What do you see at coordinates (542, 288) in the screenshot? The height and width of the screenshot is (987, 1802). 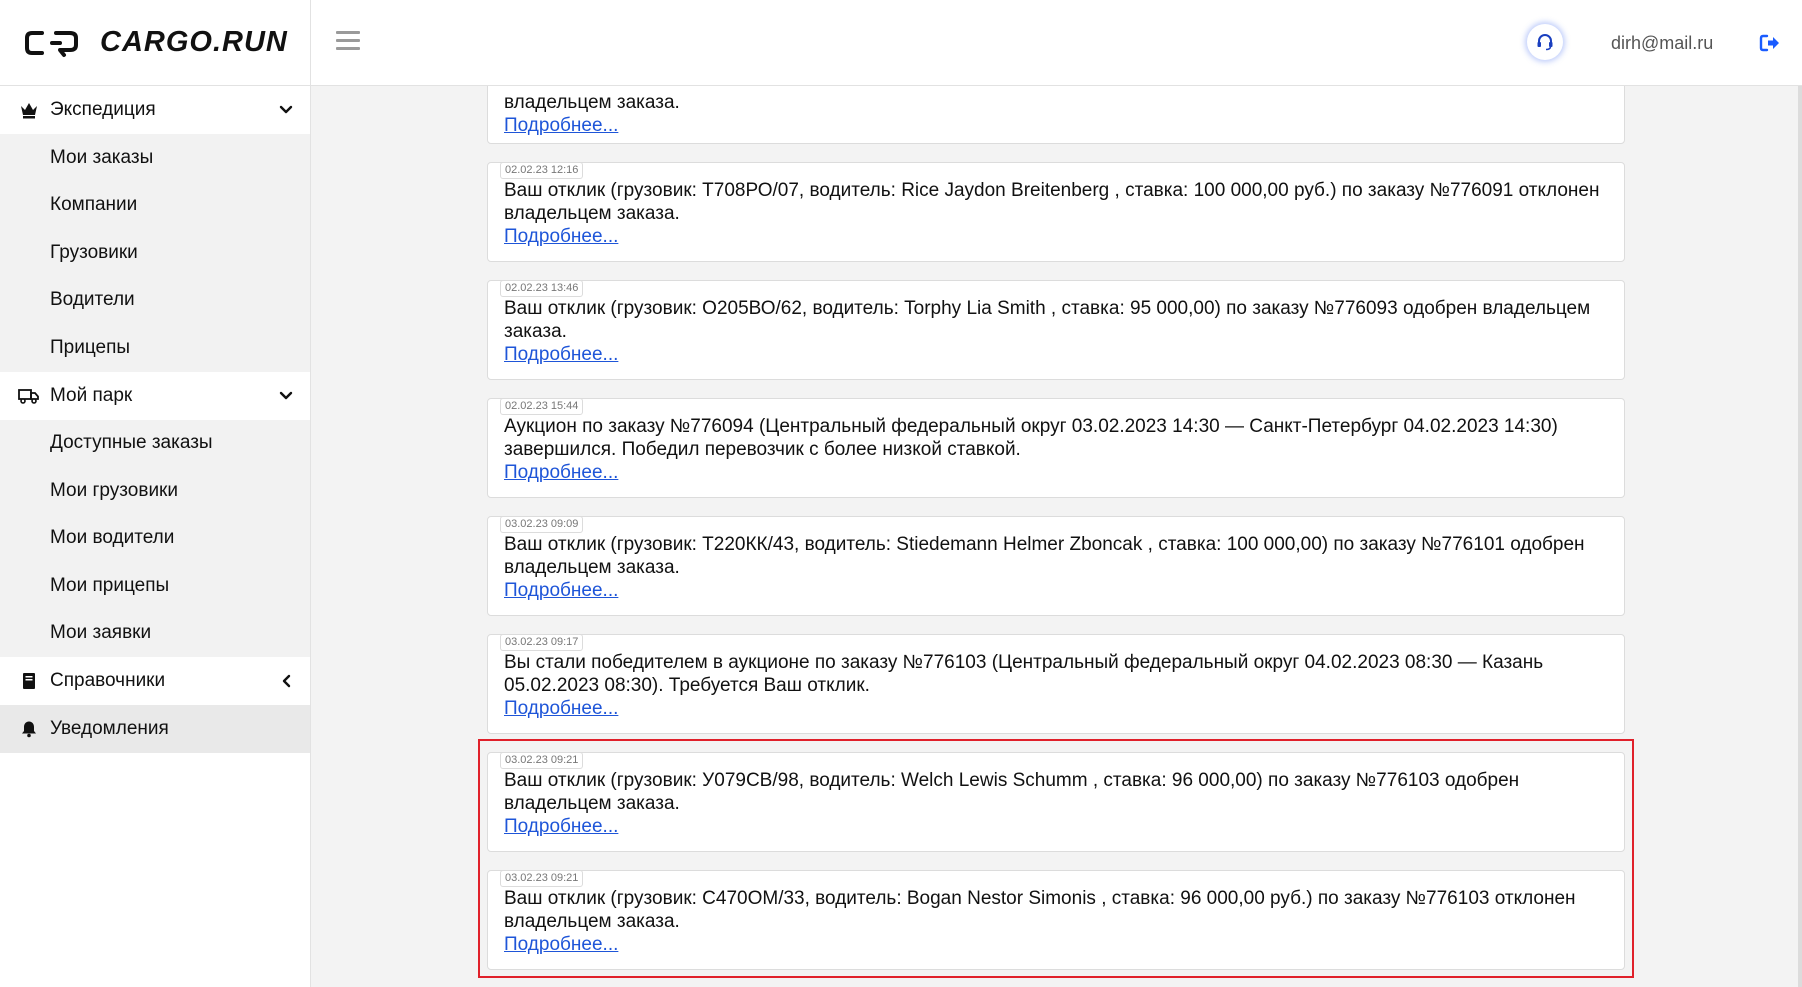 I see `notification-timestamp: 02.02.23 13:46` at bounding box center [542, 288].